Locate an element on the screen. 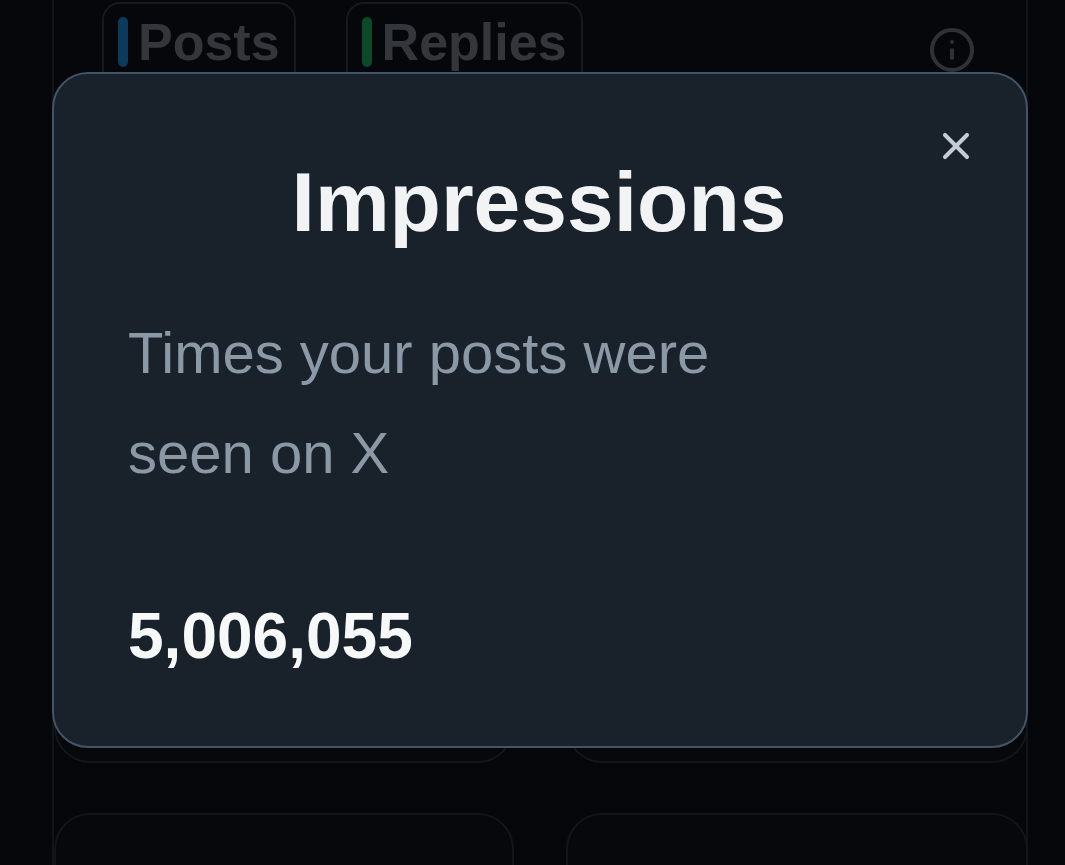 The height and width of the screenshot is (865, 1065). impressions-value: 5,006,055 is located at coordinates (271, 636).